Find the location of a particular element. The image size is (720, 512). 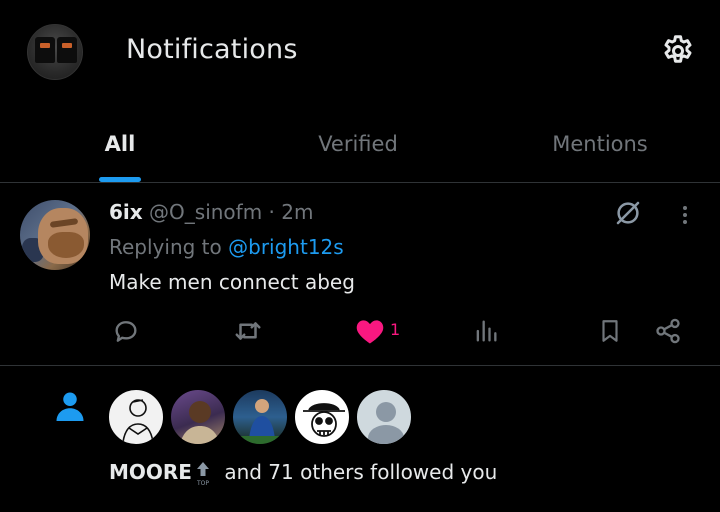

page-title: Notifications is located at coordinates (212, 49).